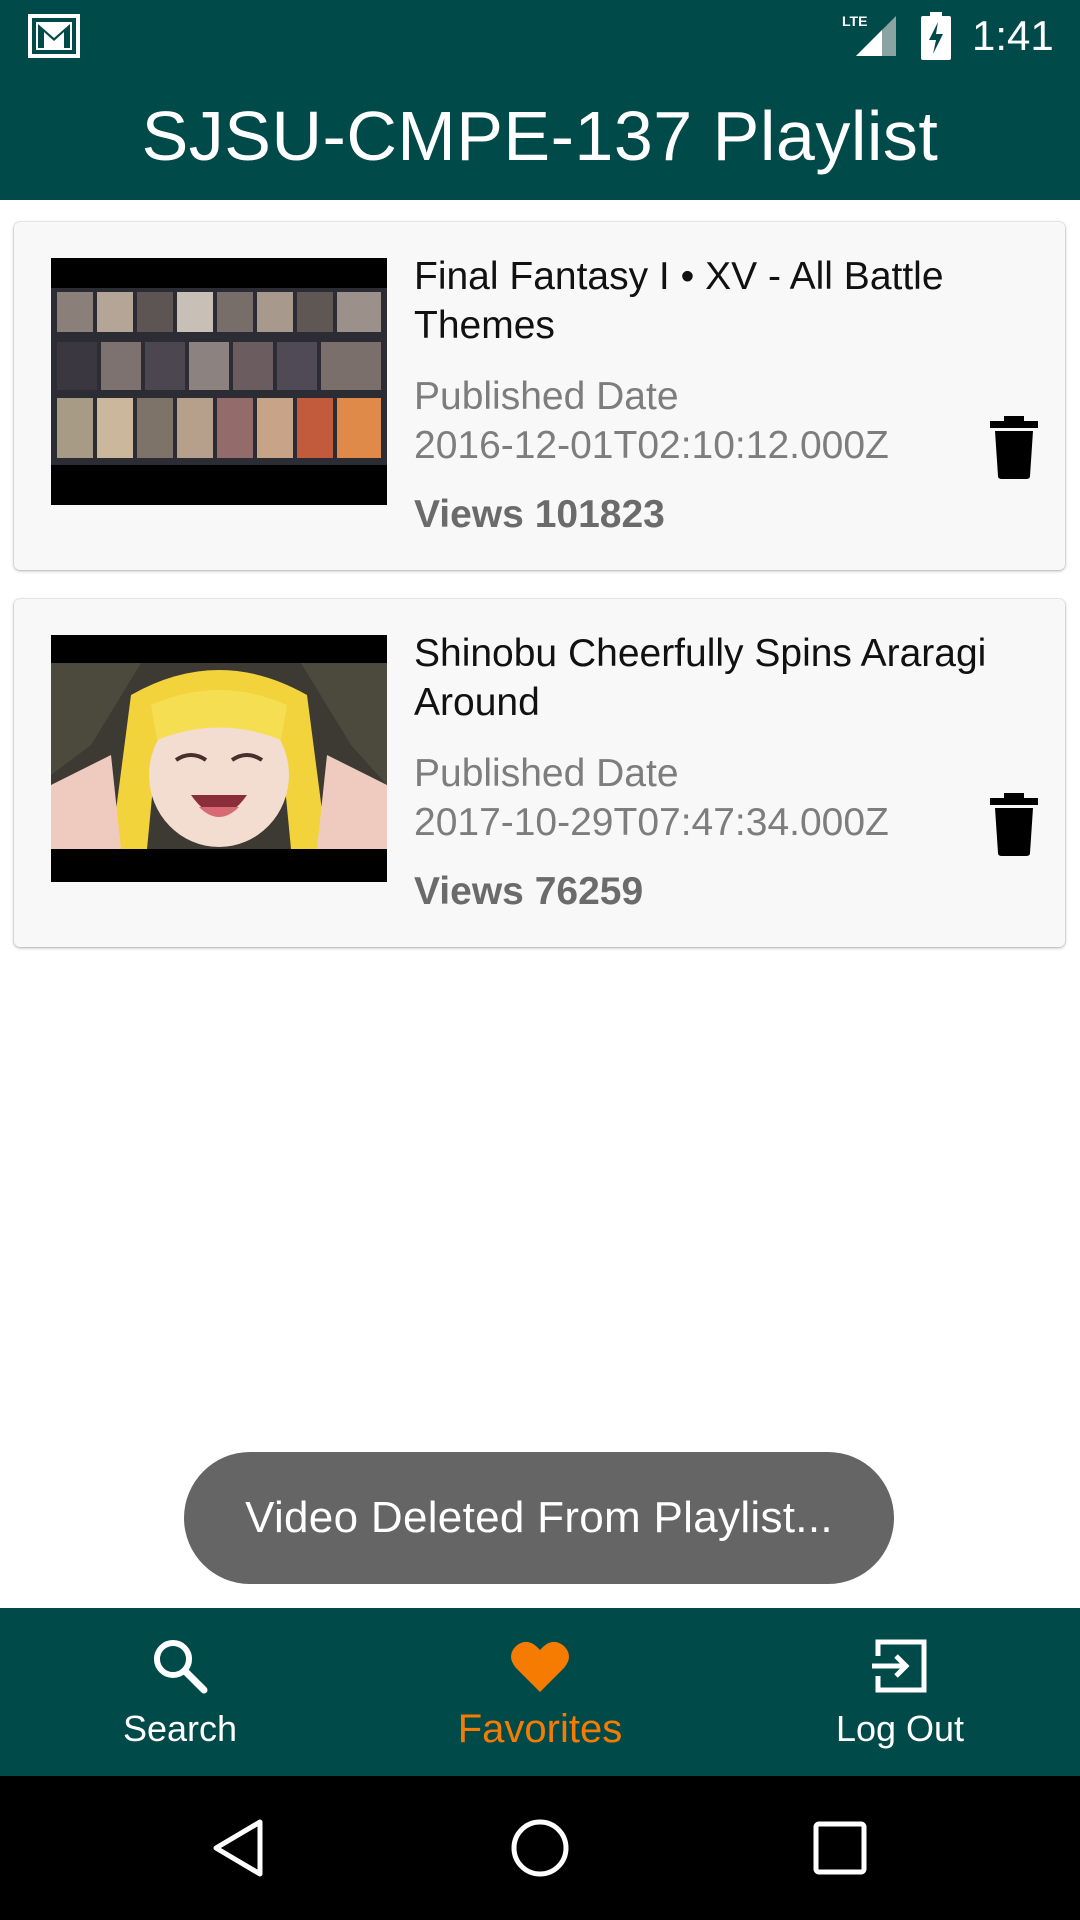 The width and height of the screenshot is (1080, 1920). What do you see at coordinates (679, 301) in the screenshot?
I see `video-title: Final Fantasy I • XV - All Battle Themes` at bounding box center [679, 301].